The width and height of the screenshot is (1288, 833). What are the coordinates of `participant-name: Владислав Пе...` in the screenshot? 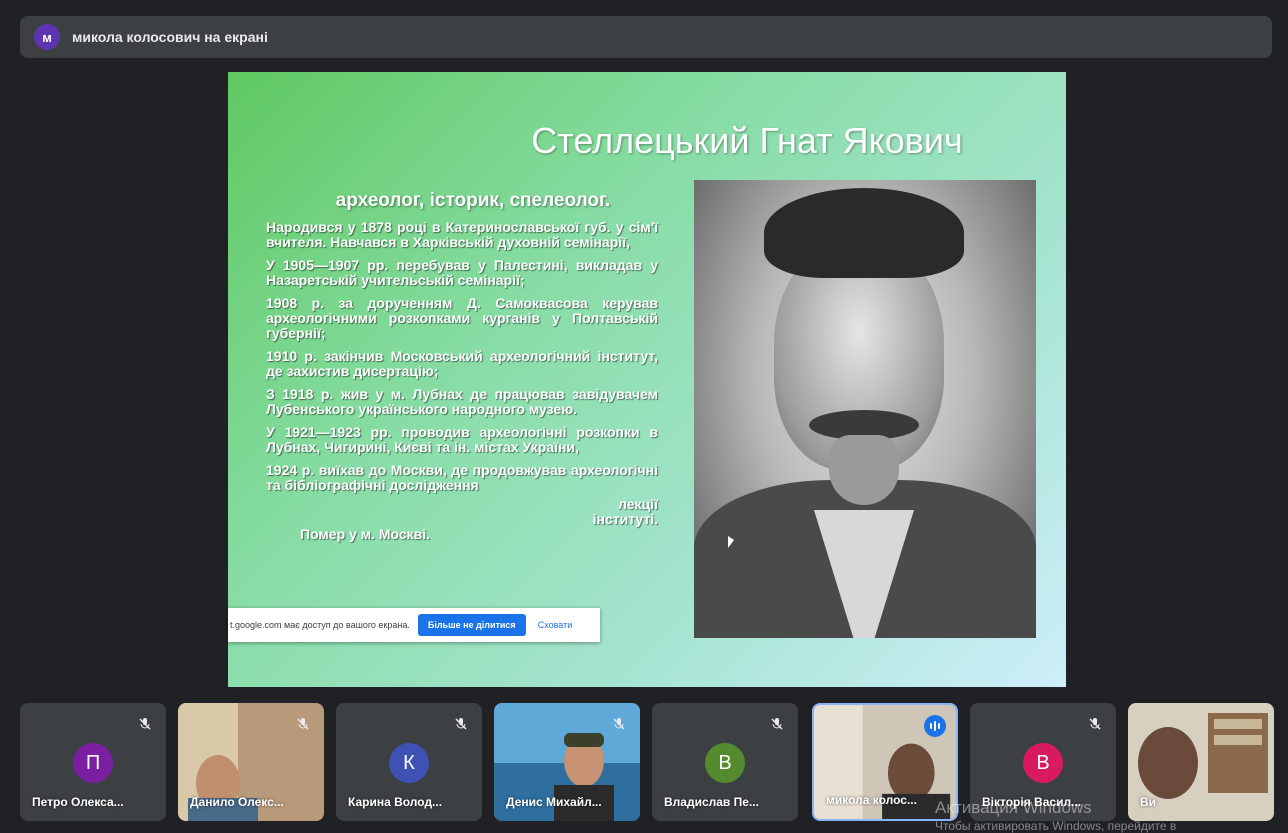 It's located at (711, 802).